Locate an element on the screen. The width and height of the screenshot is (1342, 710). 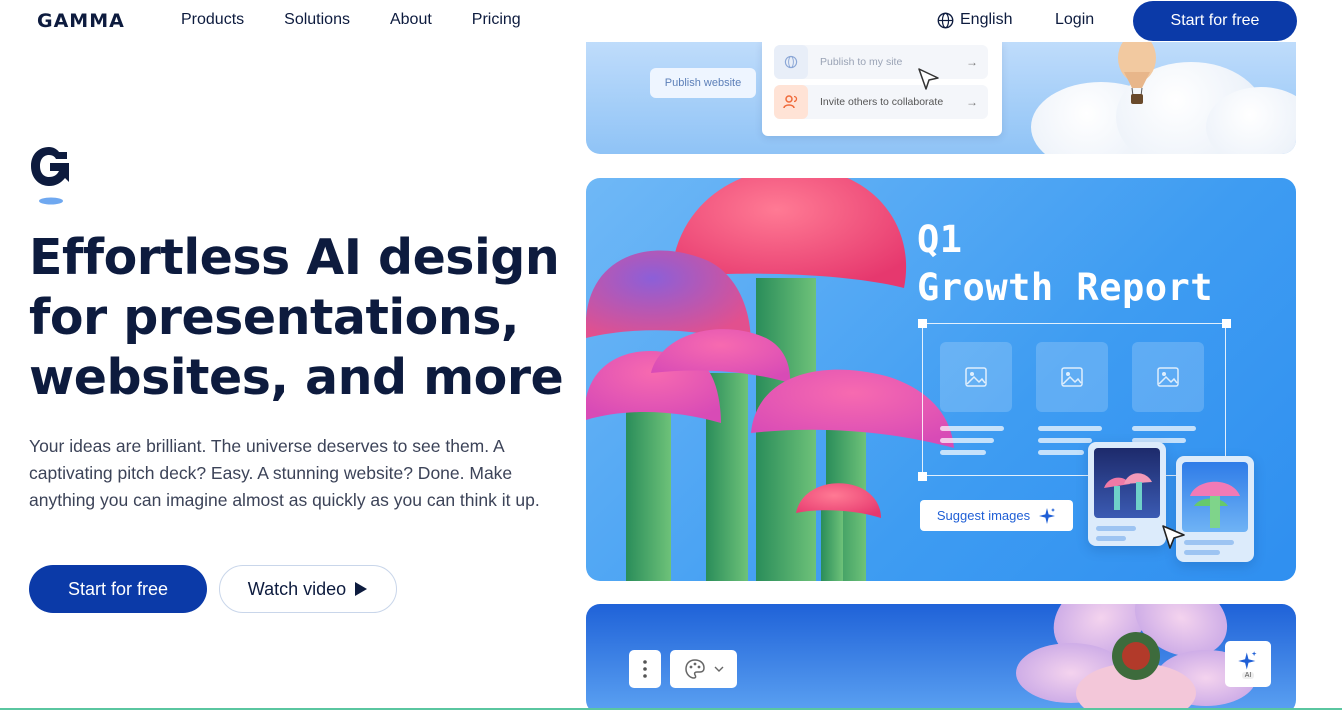
menu-item-publish-site: Publish to my site → is located at coordinates (881, 62).